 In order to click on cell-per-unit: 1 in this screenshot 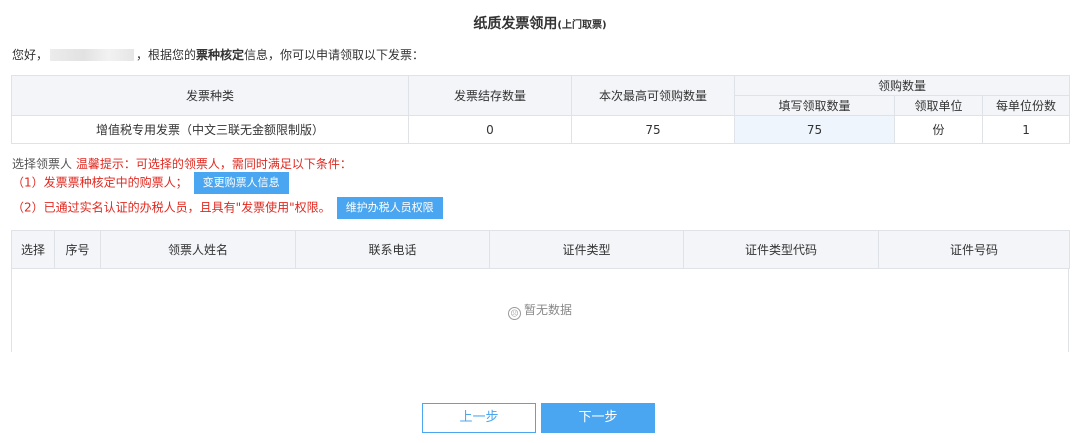, I will do `click(1026, 129)`.